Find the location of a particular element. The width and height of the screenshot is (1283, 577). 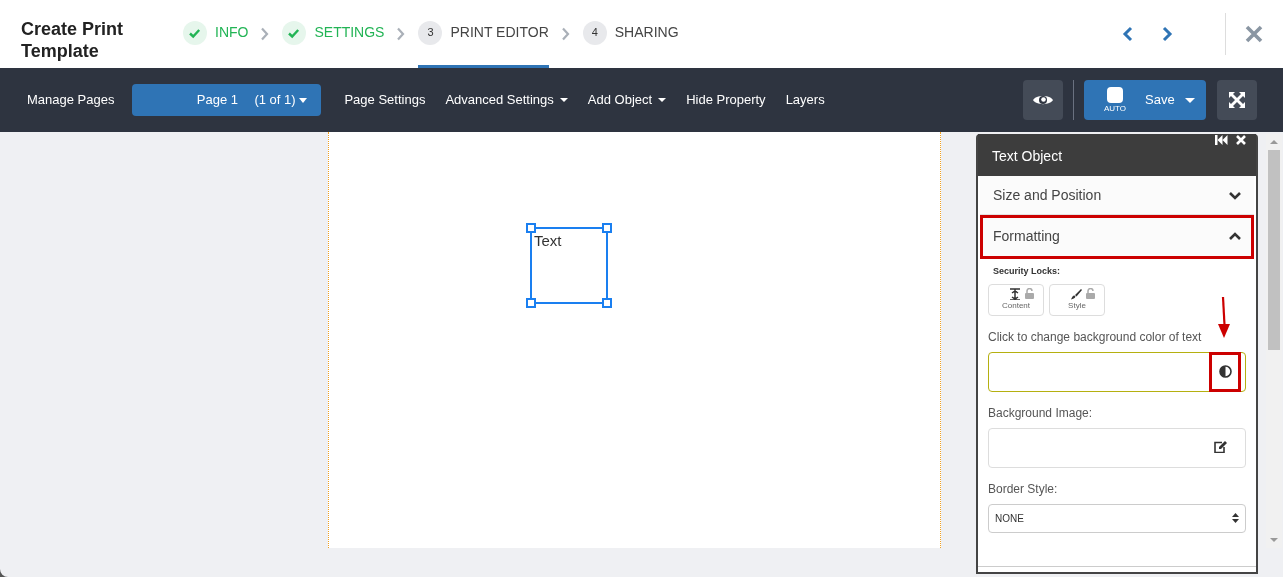

preview-button is located at coordinates (1043, 100).